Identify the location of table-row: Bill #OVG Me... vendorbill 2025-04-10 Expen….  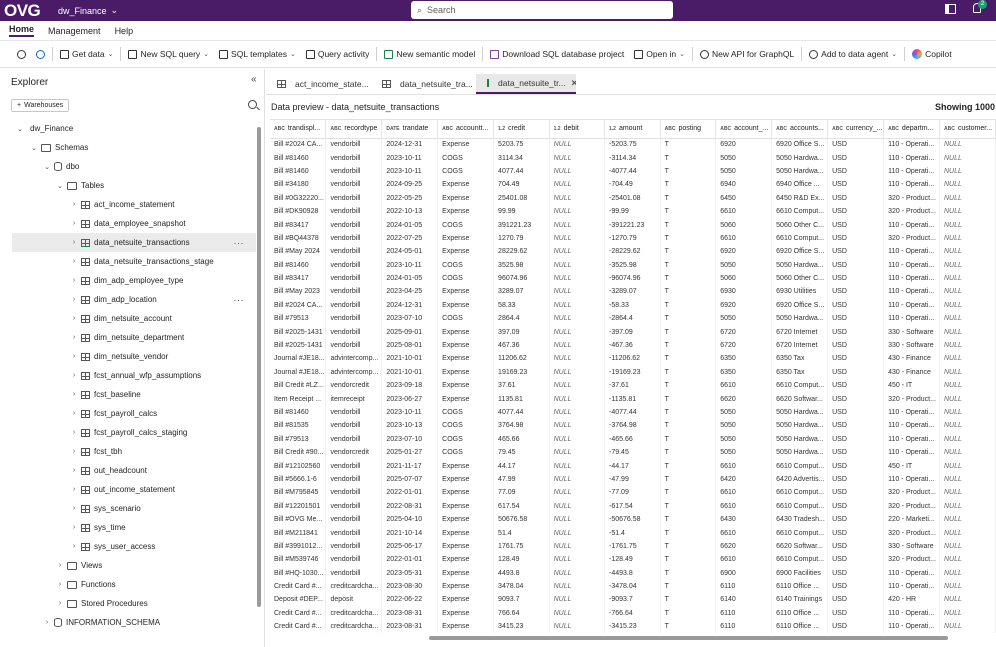
(633, 519).